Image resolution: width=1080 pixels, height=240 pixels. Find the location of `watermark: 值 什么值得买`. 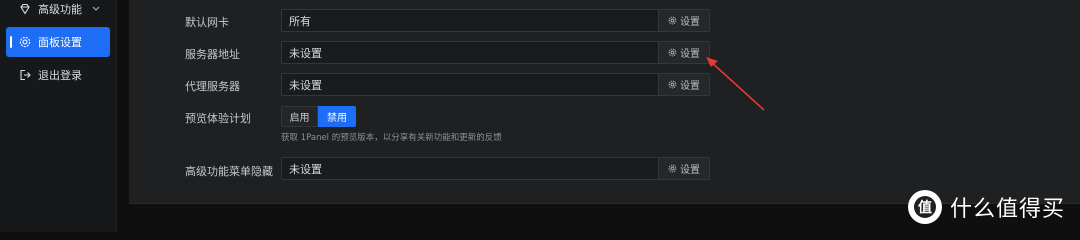

watermark: 值 什么值得买 is located at coordinates (986, 207).